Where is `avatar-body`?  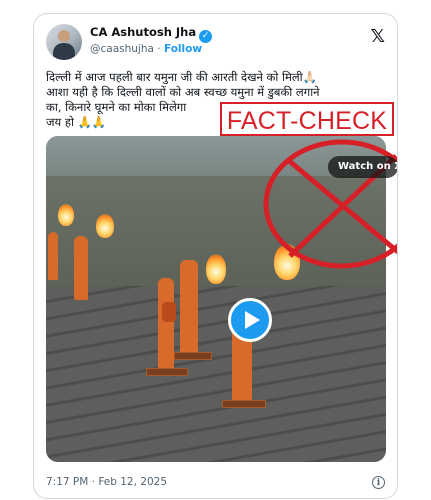
avatar-body is located at coordinates (64, 51).